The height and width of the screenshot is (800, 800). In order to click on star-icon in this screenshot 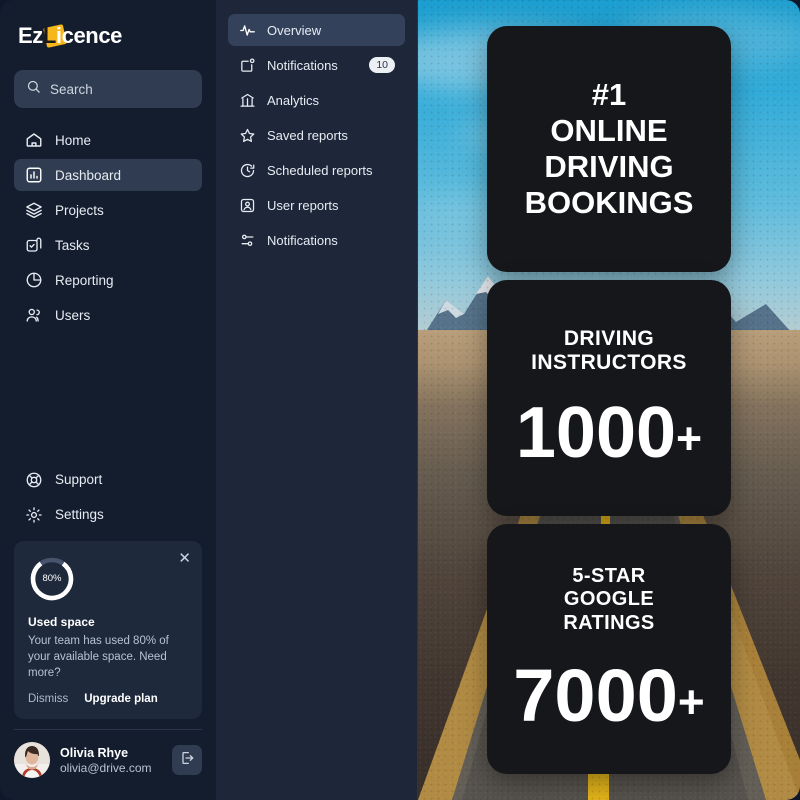, I will do `click(247, 135)`.